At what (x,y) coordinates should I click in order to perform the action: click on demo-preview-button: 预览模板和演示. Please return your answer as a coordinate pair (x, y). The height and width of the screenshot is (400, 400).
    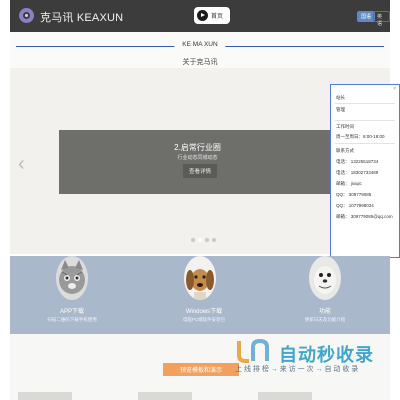
    Looking at the image, I should click on (201, 369).